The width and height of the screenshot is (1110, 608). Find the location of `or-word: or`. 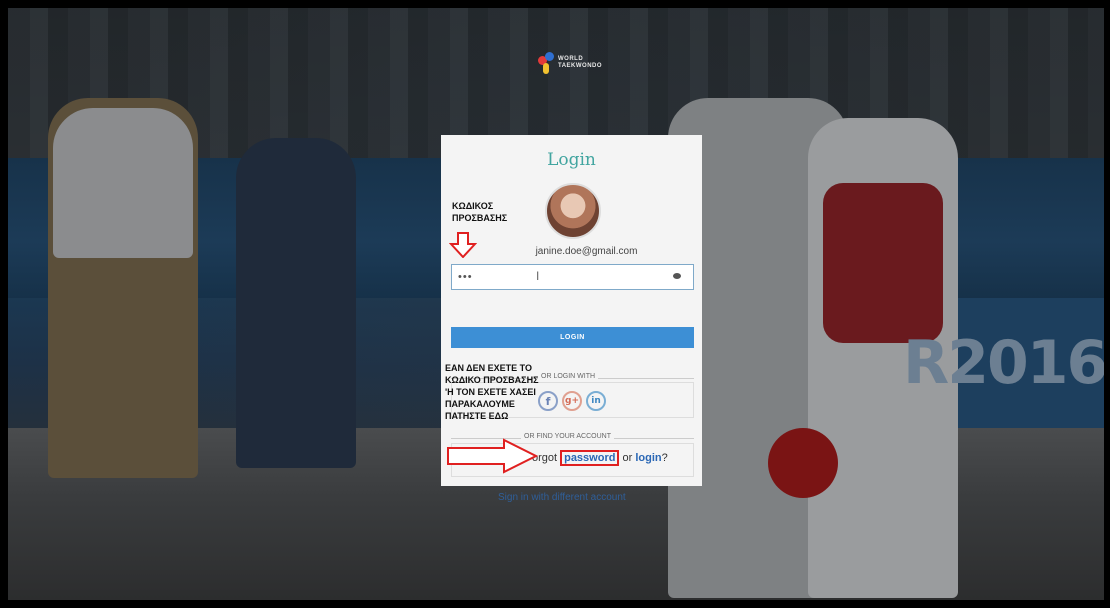

or-word: or is located at coordinates (627, 458).